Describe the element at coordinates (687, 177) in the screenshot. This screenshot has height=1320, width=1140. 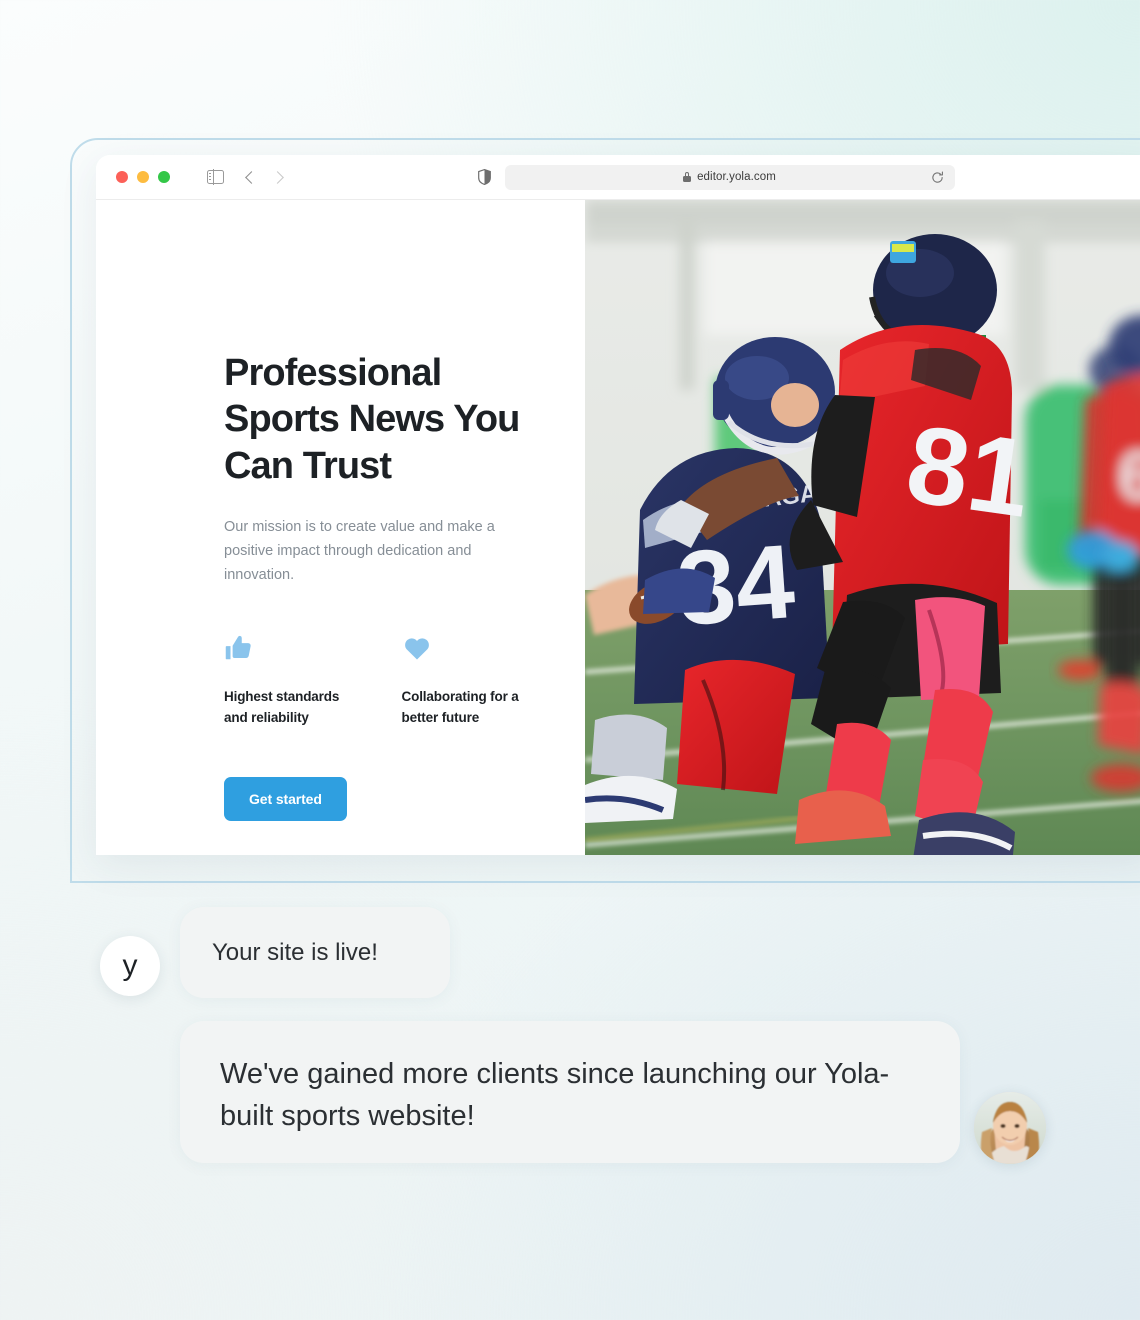
I see `lock-icon` at that location.